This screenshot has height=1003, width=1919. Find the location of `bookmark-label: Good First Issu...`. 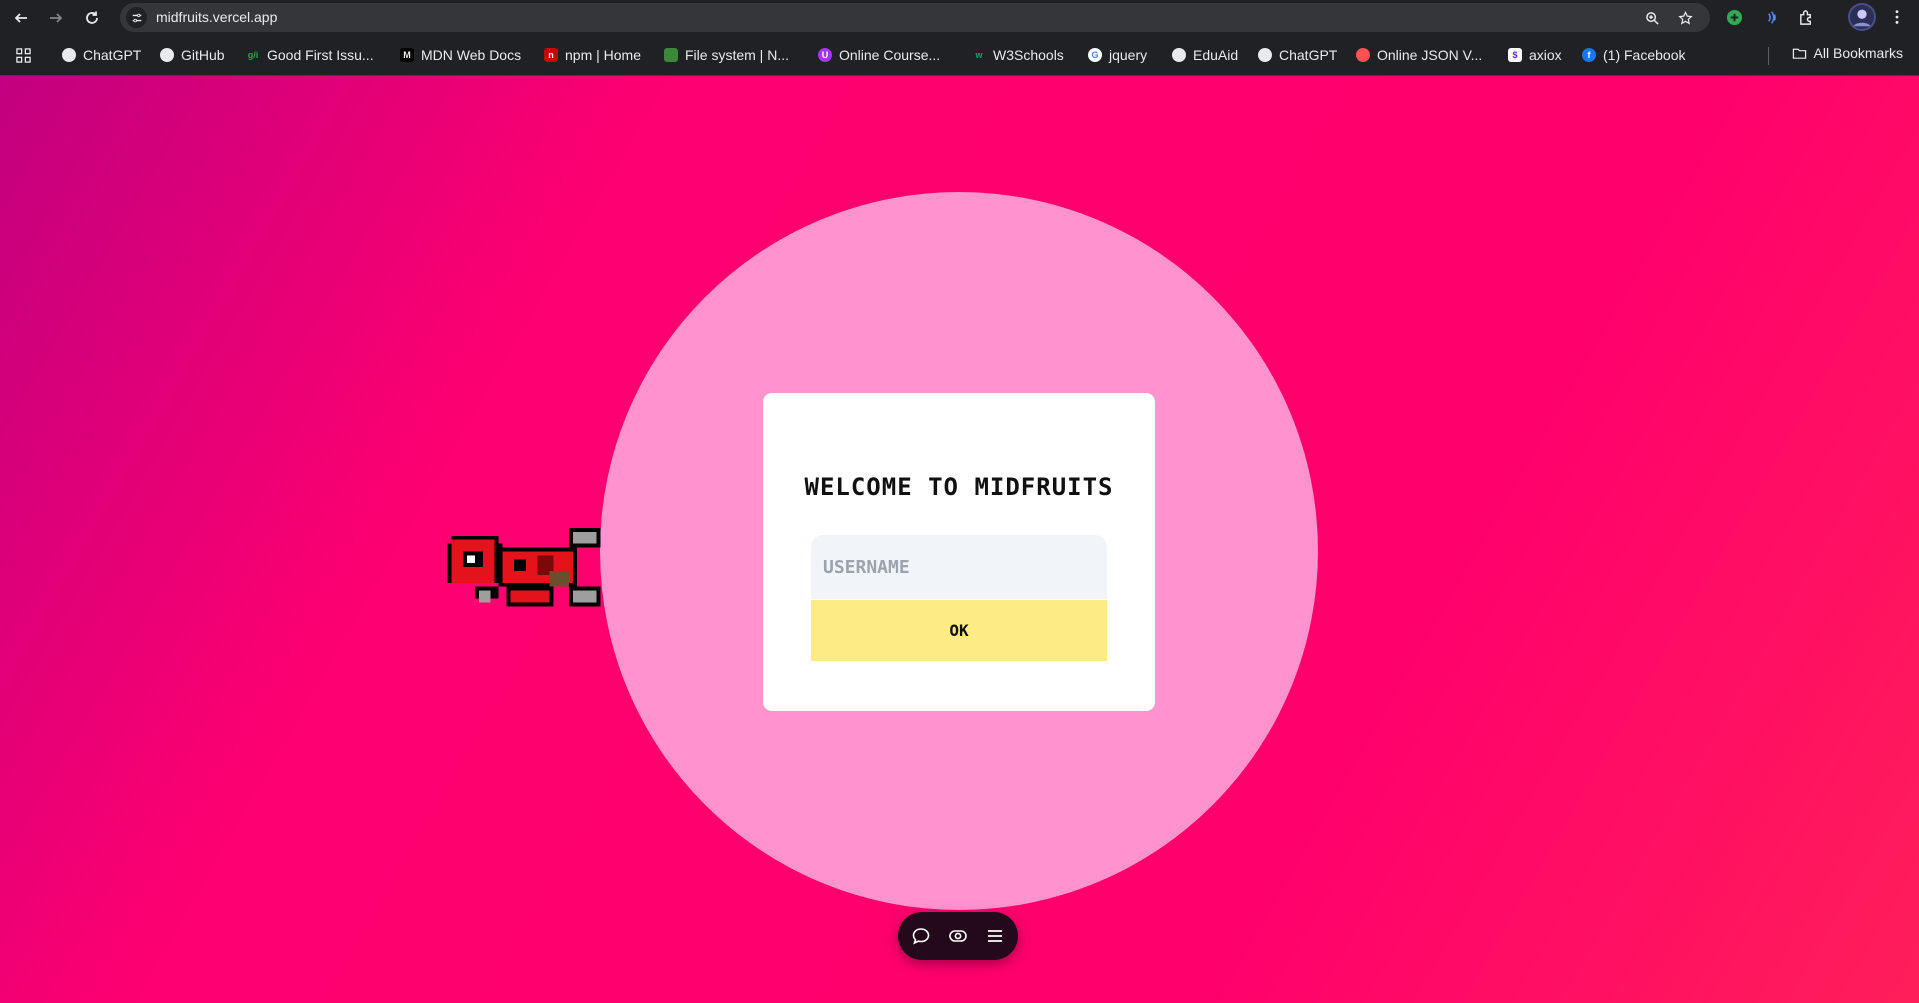

bookmark-label: Good First Issu... is located at coordinates (320, 55).